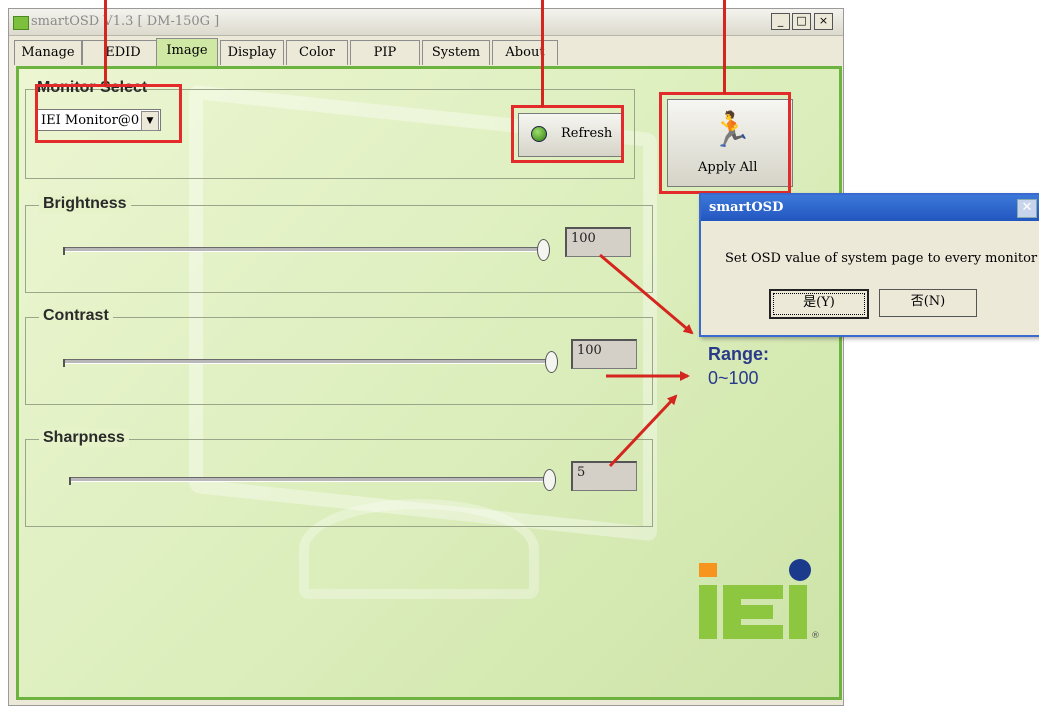  Describe the element at coordinates (928, 303) in the screenshot. I see `dialog-no-button: 否(N)` at that location.